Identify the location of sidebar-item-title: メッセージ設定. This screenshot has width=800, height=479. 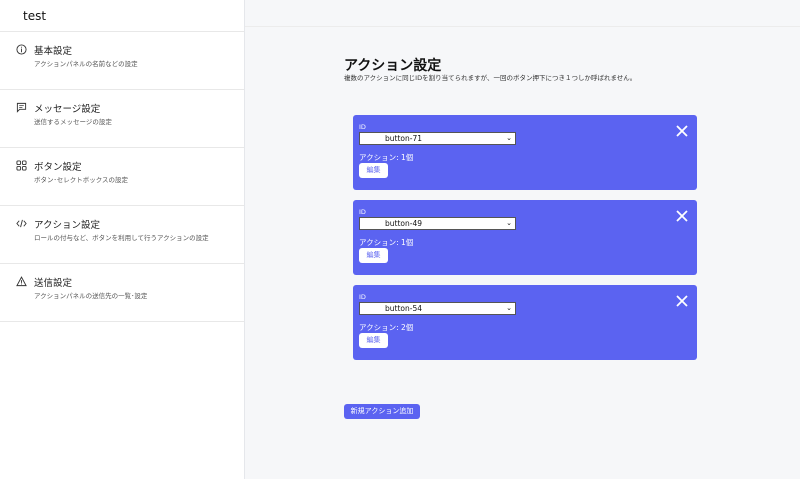
(67, 109).